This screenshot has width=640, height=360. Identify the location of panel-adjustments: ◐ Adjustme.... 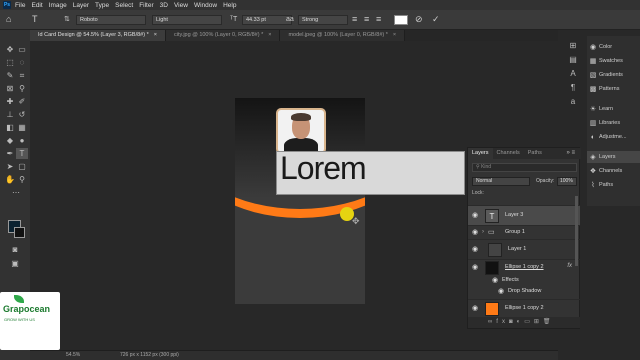
(613, 137).